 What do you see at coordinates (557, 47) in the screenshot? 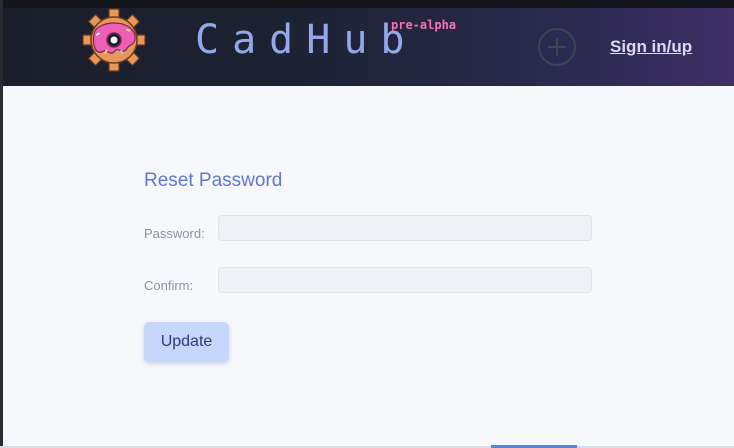
I see `plus-circle-icon` at bounding box center [557, 47].